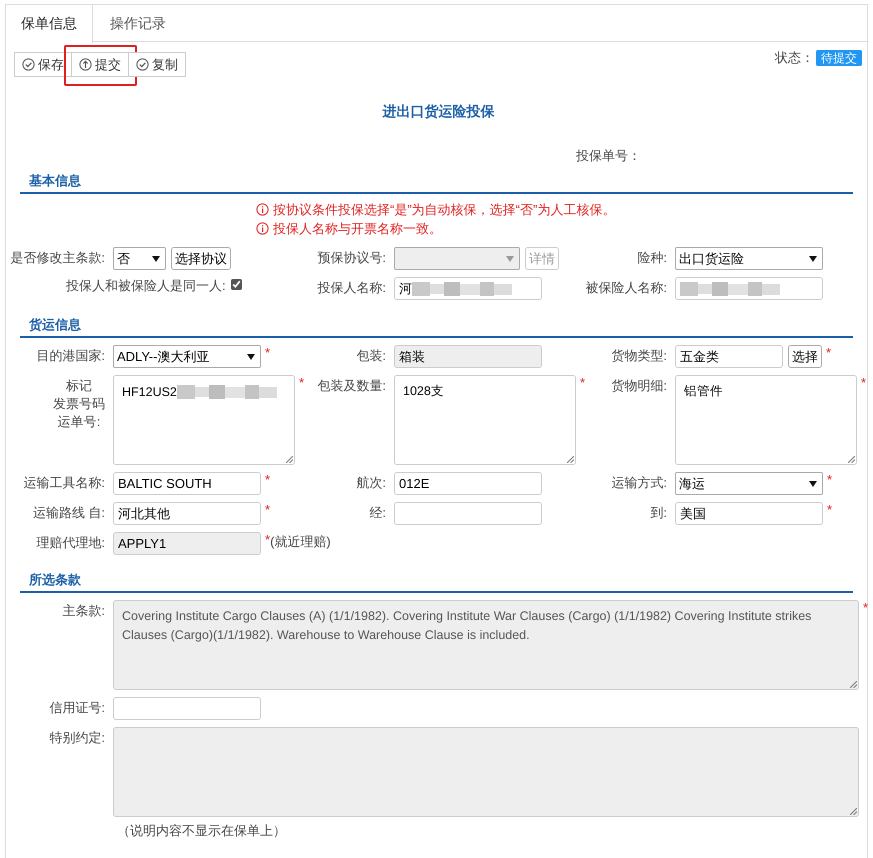 This screenshot has width=873, height=858. Describe the element at coordinates (412, 357) in the screenshot. I see `field-value: 箱装` at that location.